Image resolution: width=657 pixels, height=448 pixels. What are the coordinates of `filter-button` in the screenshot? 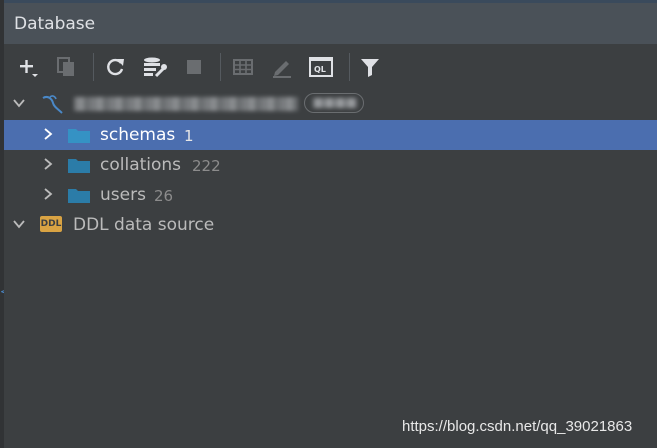 It's located at (370, 67).